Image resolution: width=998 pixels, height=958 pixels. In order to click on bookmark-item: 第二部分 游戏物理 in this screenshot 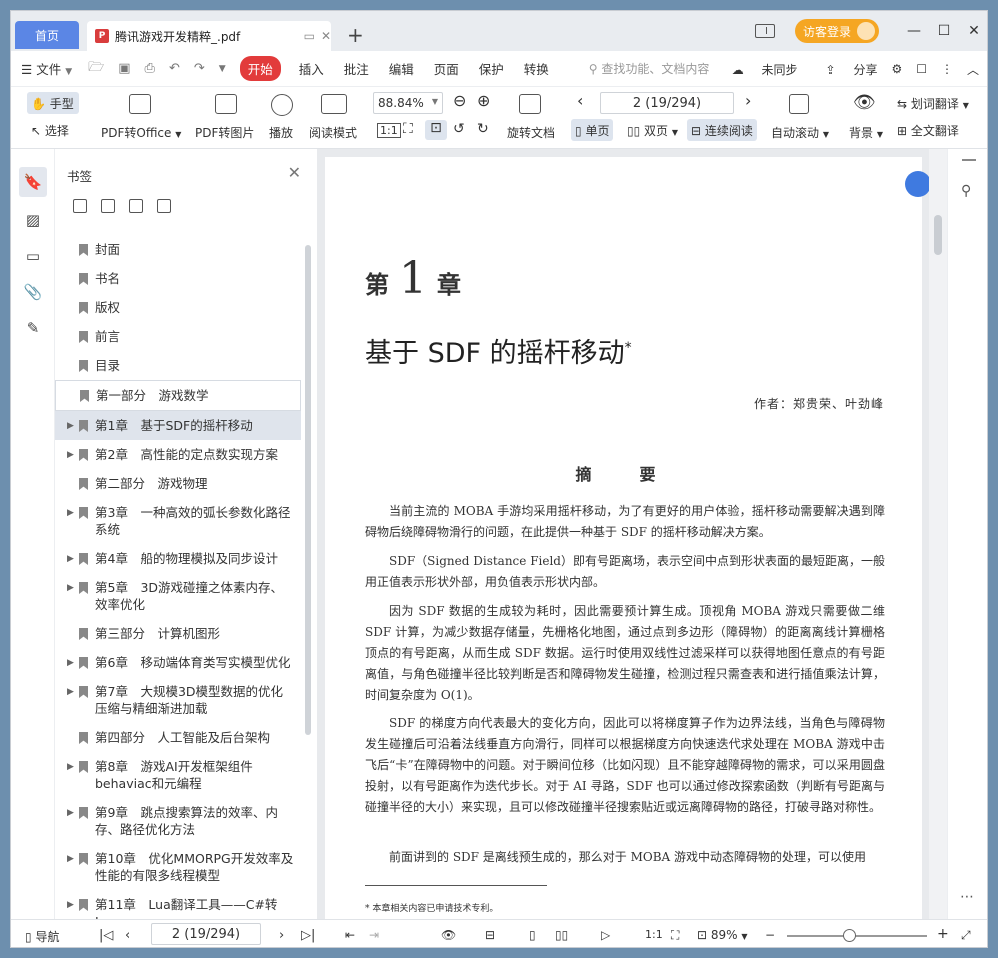, I will do `click(178, 483)`.